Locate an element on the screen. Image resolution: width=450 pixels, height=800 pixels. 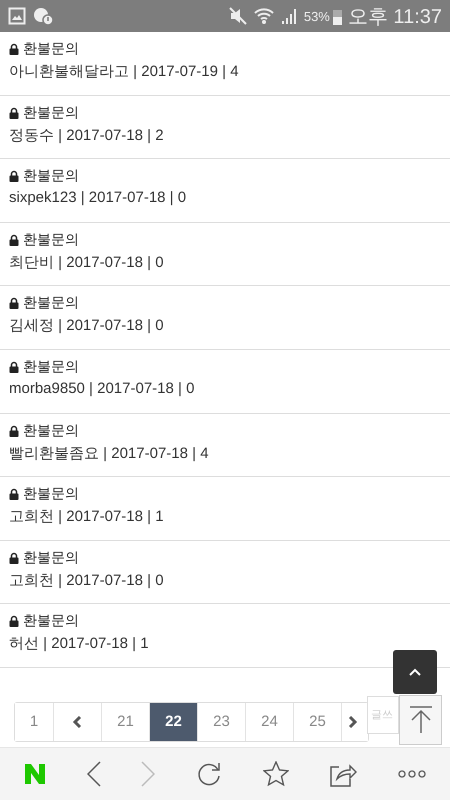
post-meta: 고희천 | 2017-07-18 | 0 is located at coordinates (87, 580).